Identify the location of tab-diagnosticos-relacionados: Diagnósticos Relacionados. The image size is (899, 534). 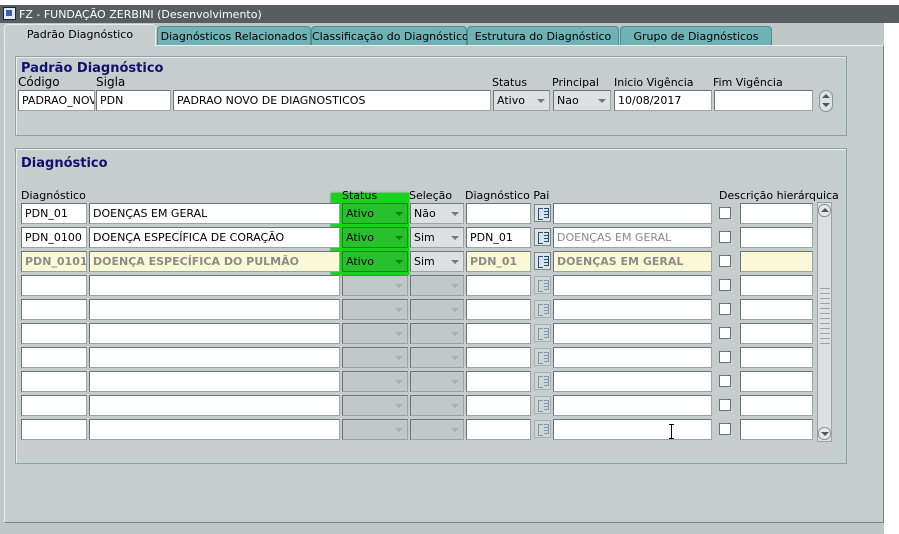
(234, 36).